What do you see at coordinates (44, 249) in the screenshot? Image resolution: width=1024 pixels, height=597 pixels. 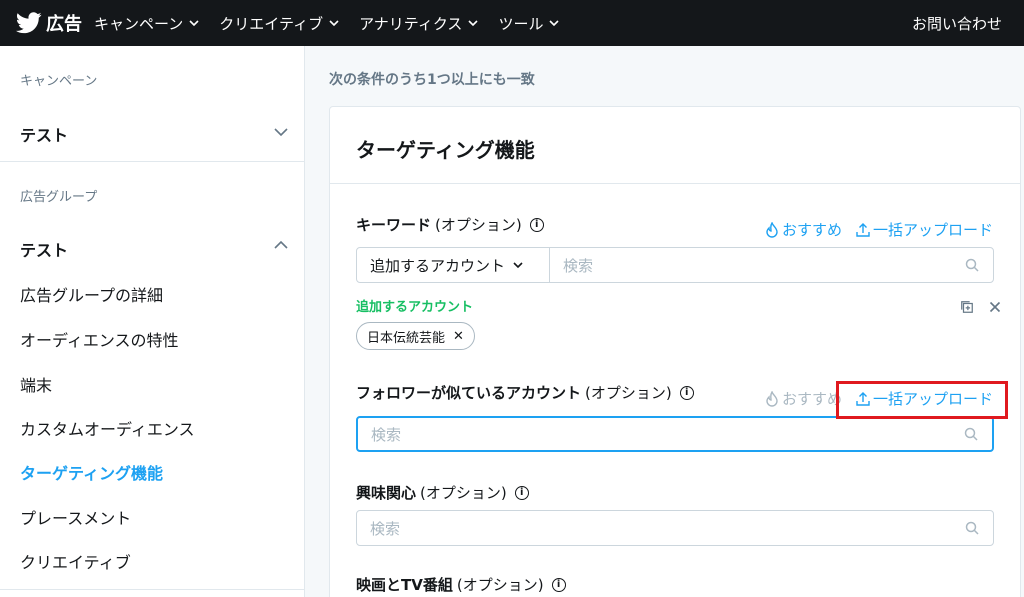 I see `adgroup-name: テスト` at bounding box center [44, 249].